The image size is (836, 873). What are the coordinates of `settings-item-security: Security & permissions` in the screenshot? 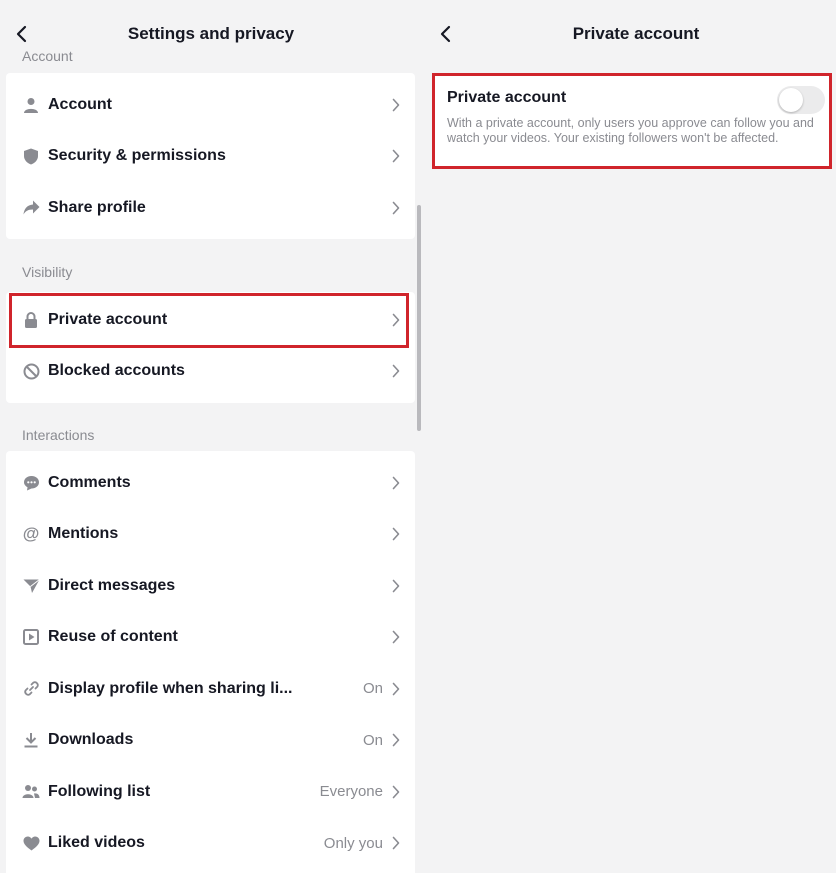 It's located at (210, 157).